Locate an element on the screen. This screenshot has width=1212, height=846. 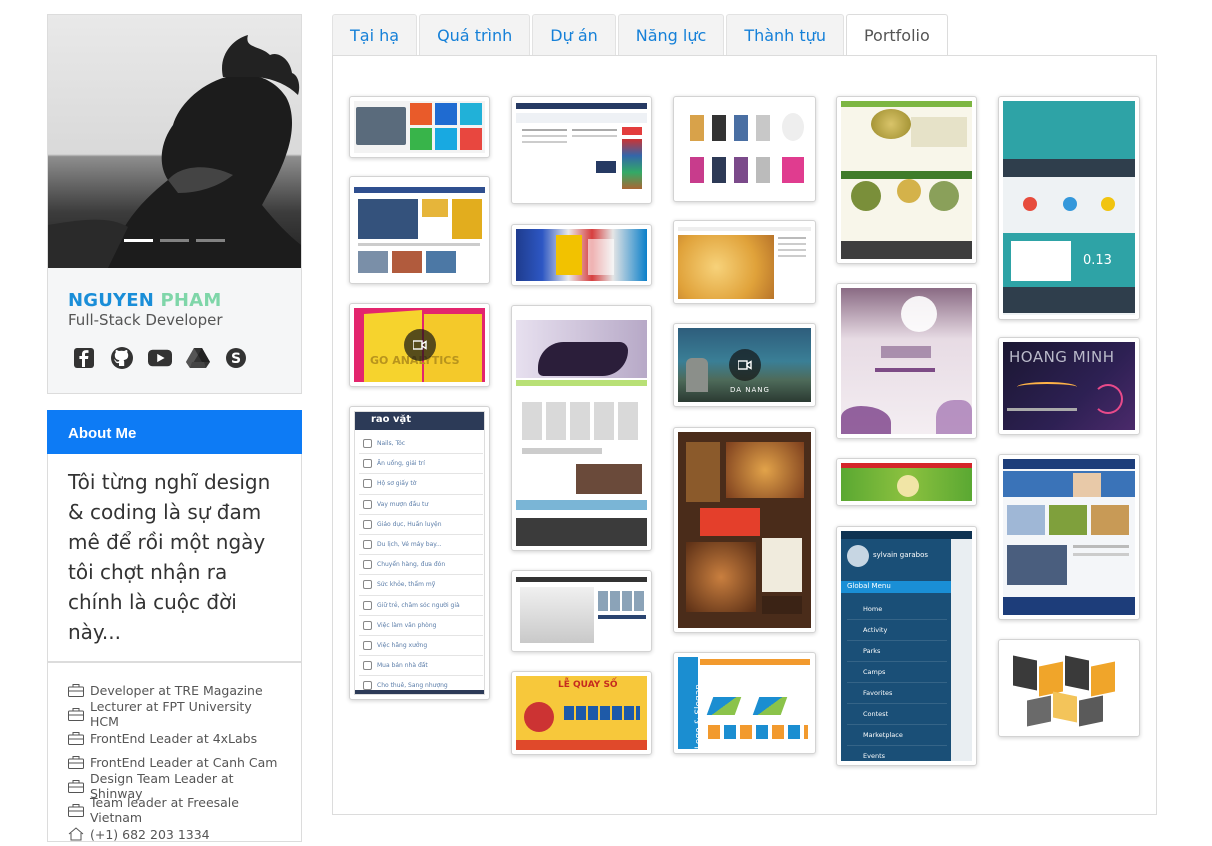
github-icon is located at coordinates (122, 358).